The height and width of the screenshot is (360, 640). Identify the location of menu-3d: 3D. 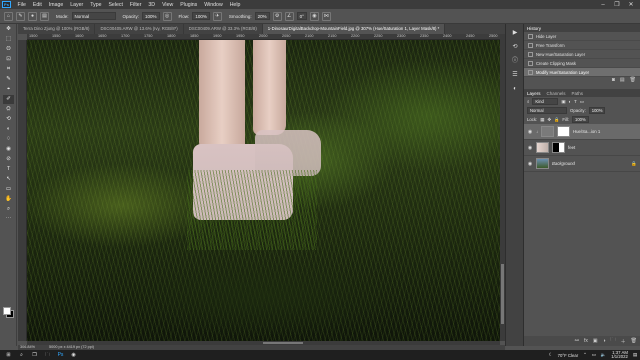
(152, 5).